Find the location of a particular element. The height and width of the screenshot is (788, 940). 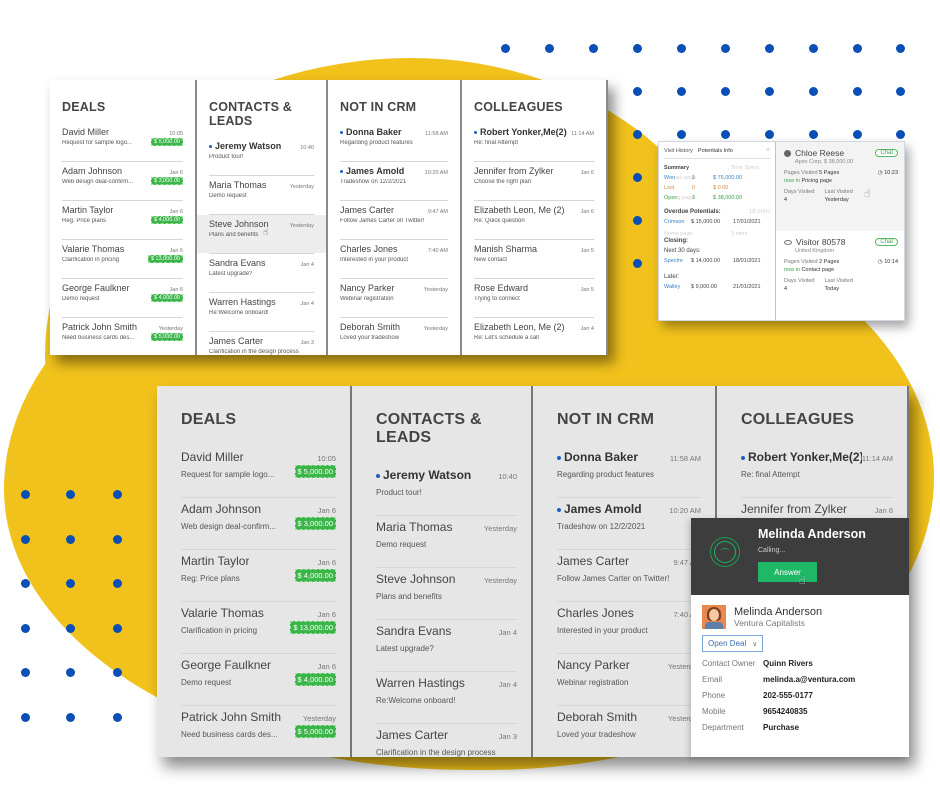

contact-name: Manish Sharma is located at coordinates (506, 249).